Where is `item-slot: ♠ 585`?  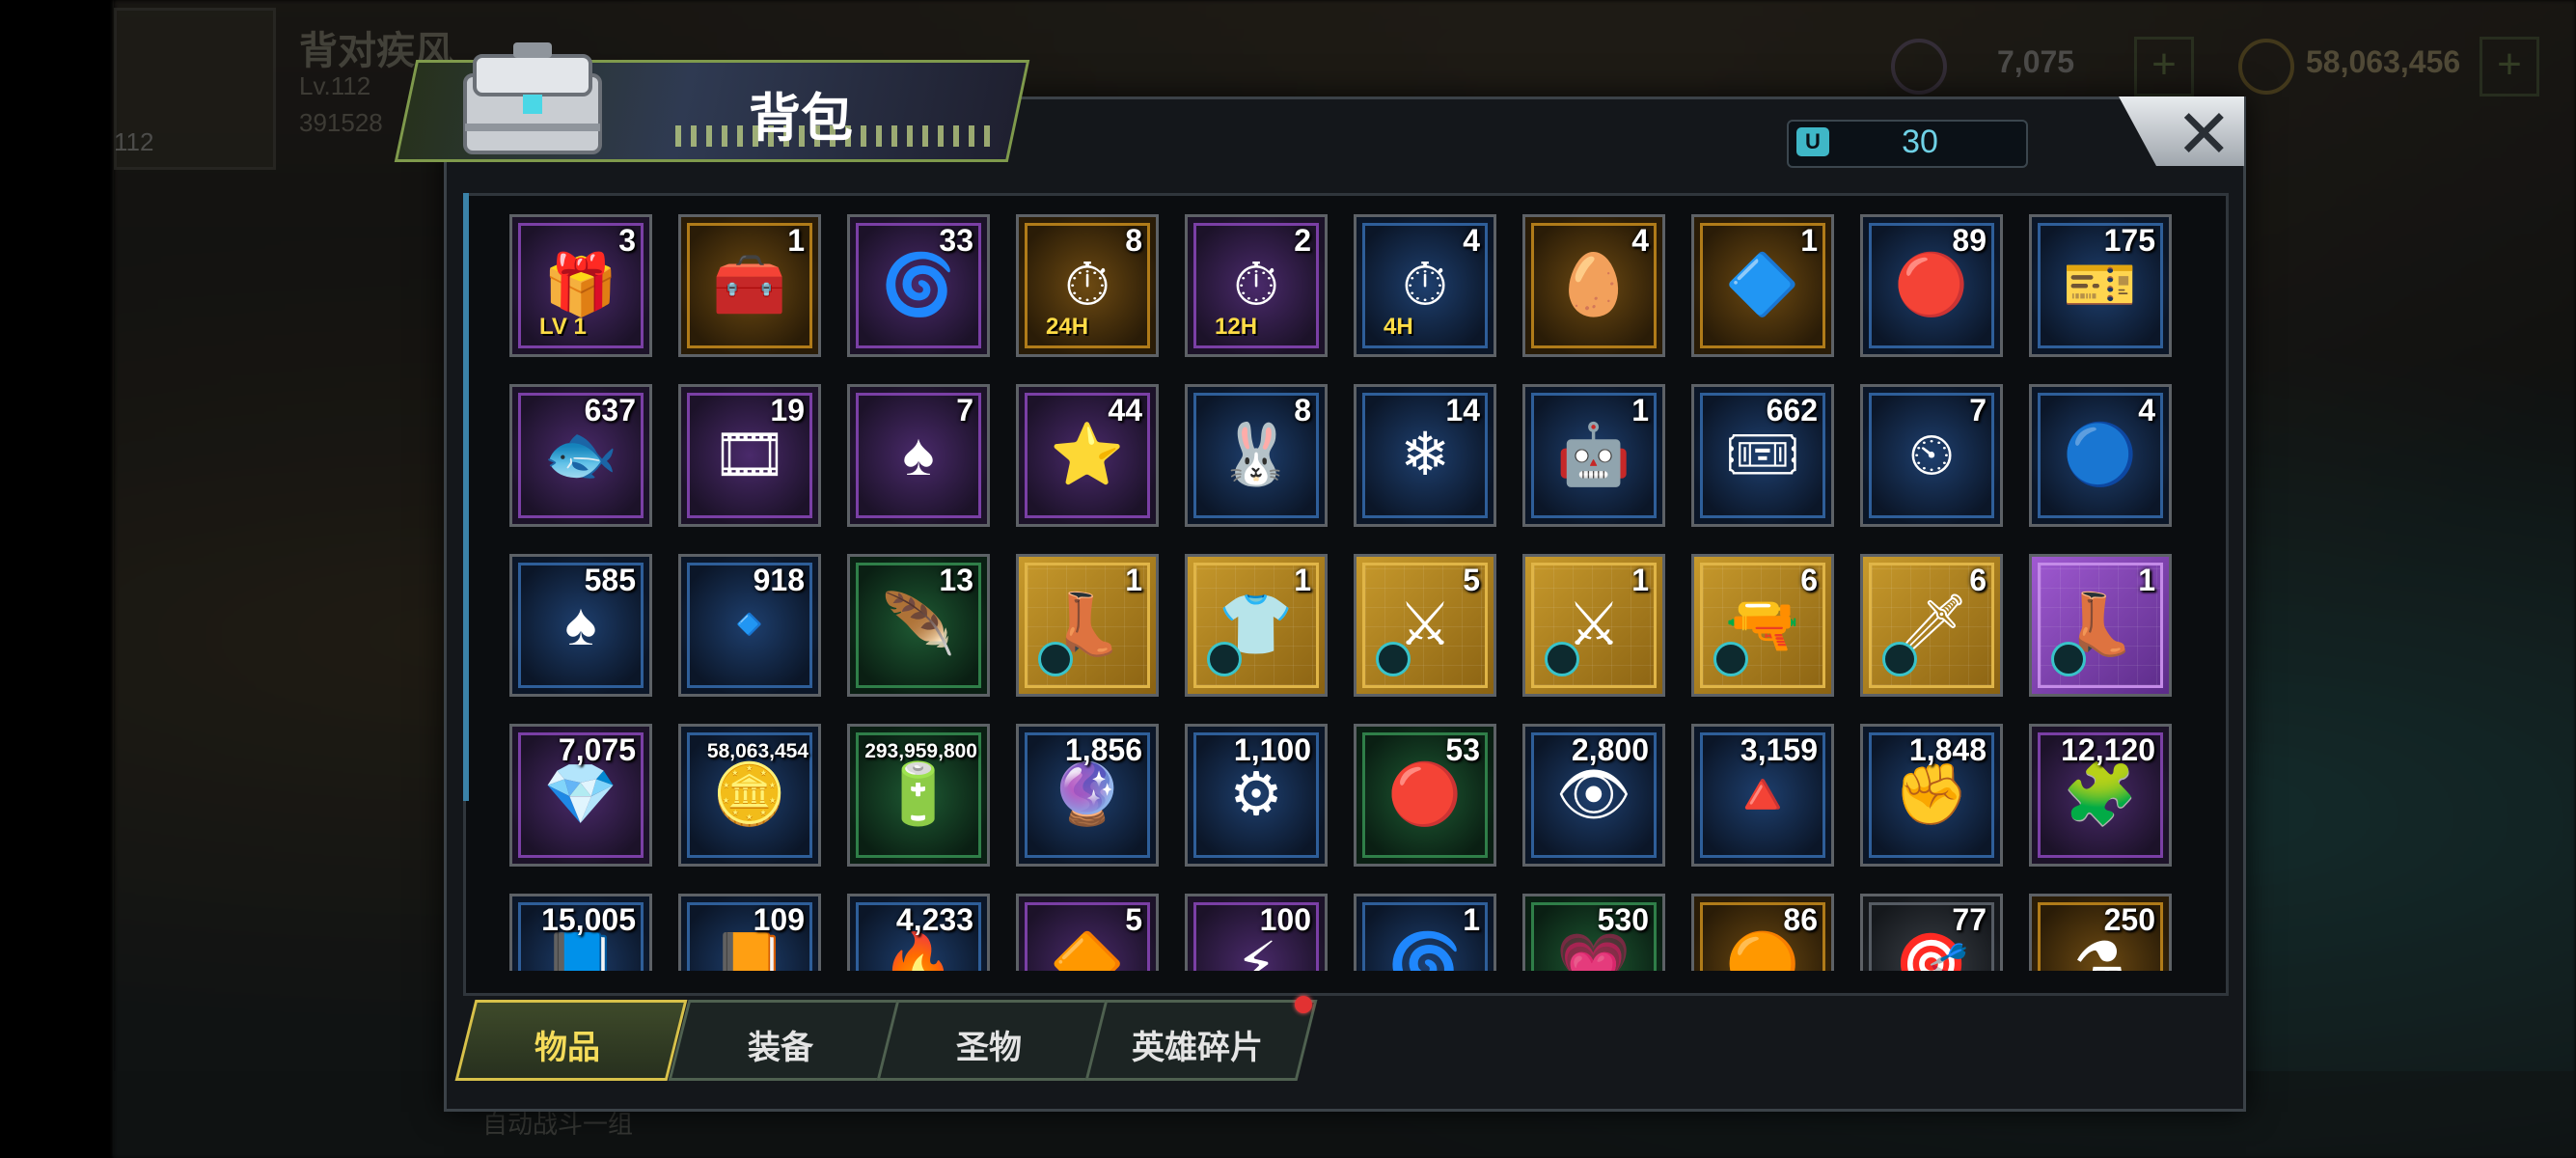
item-slot: ♠ 585 is located at coordinates (581, 625).